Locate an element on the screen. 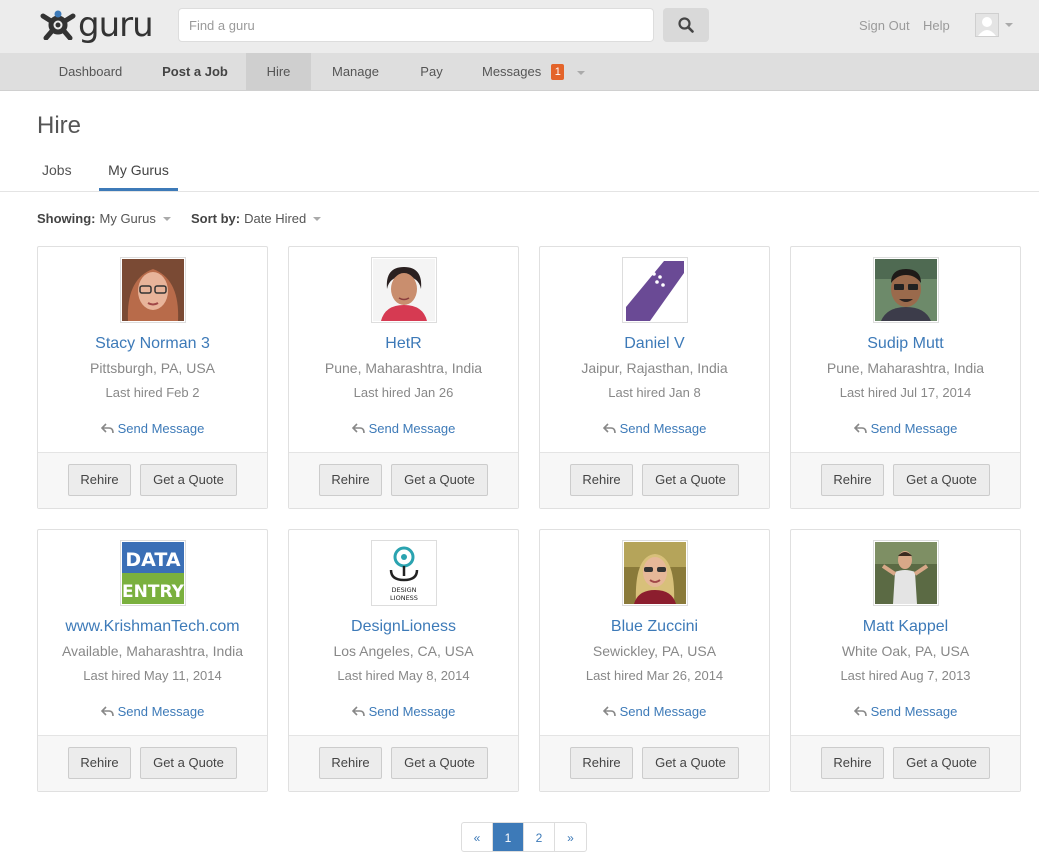 The height and width of the screenshot is (852, 1039). nav-post-job: Post a Job is located at coordinates (195, 71).